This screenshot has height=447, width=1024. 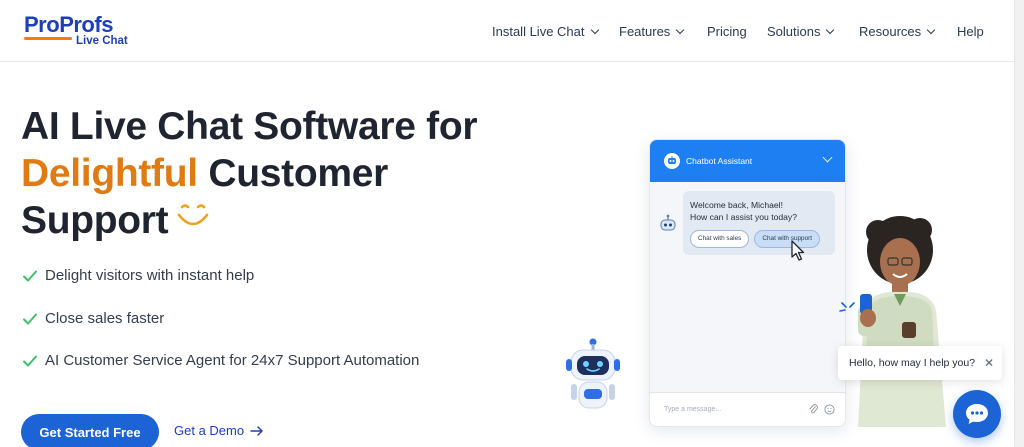 What do you see at coordinates (897, 31) in the screenshot?
I see `nav-resources: Resources` at bounding box center [897, 31].